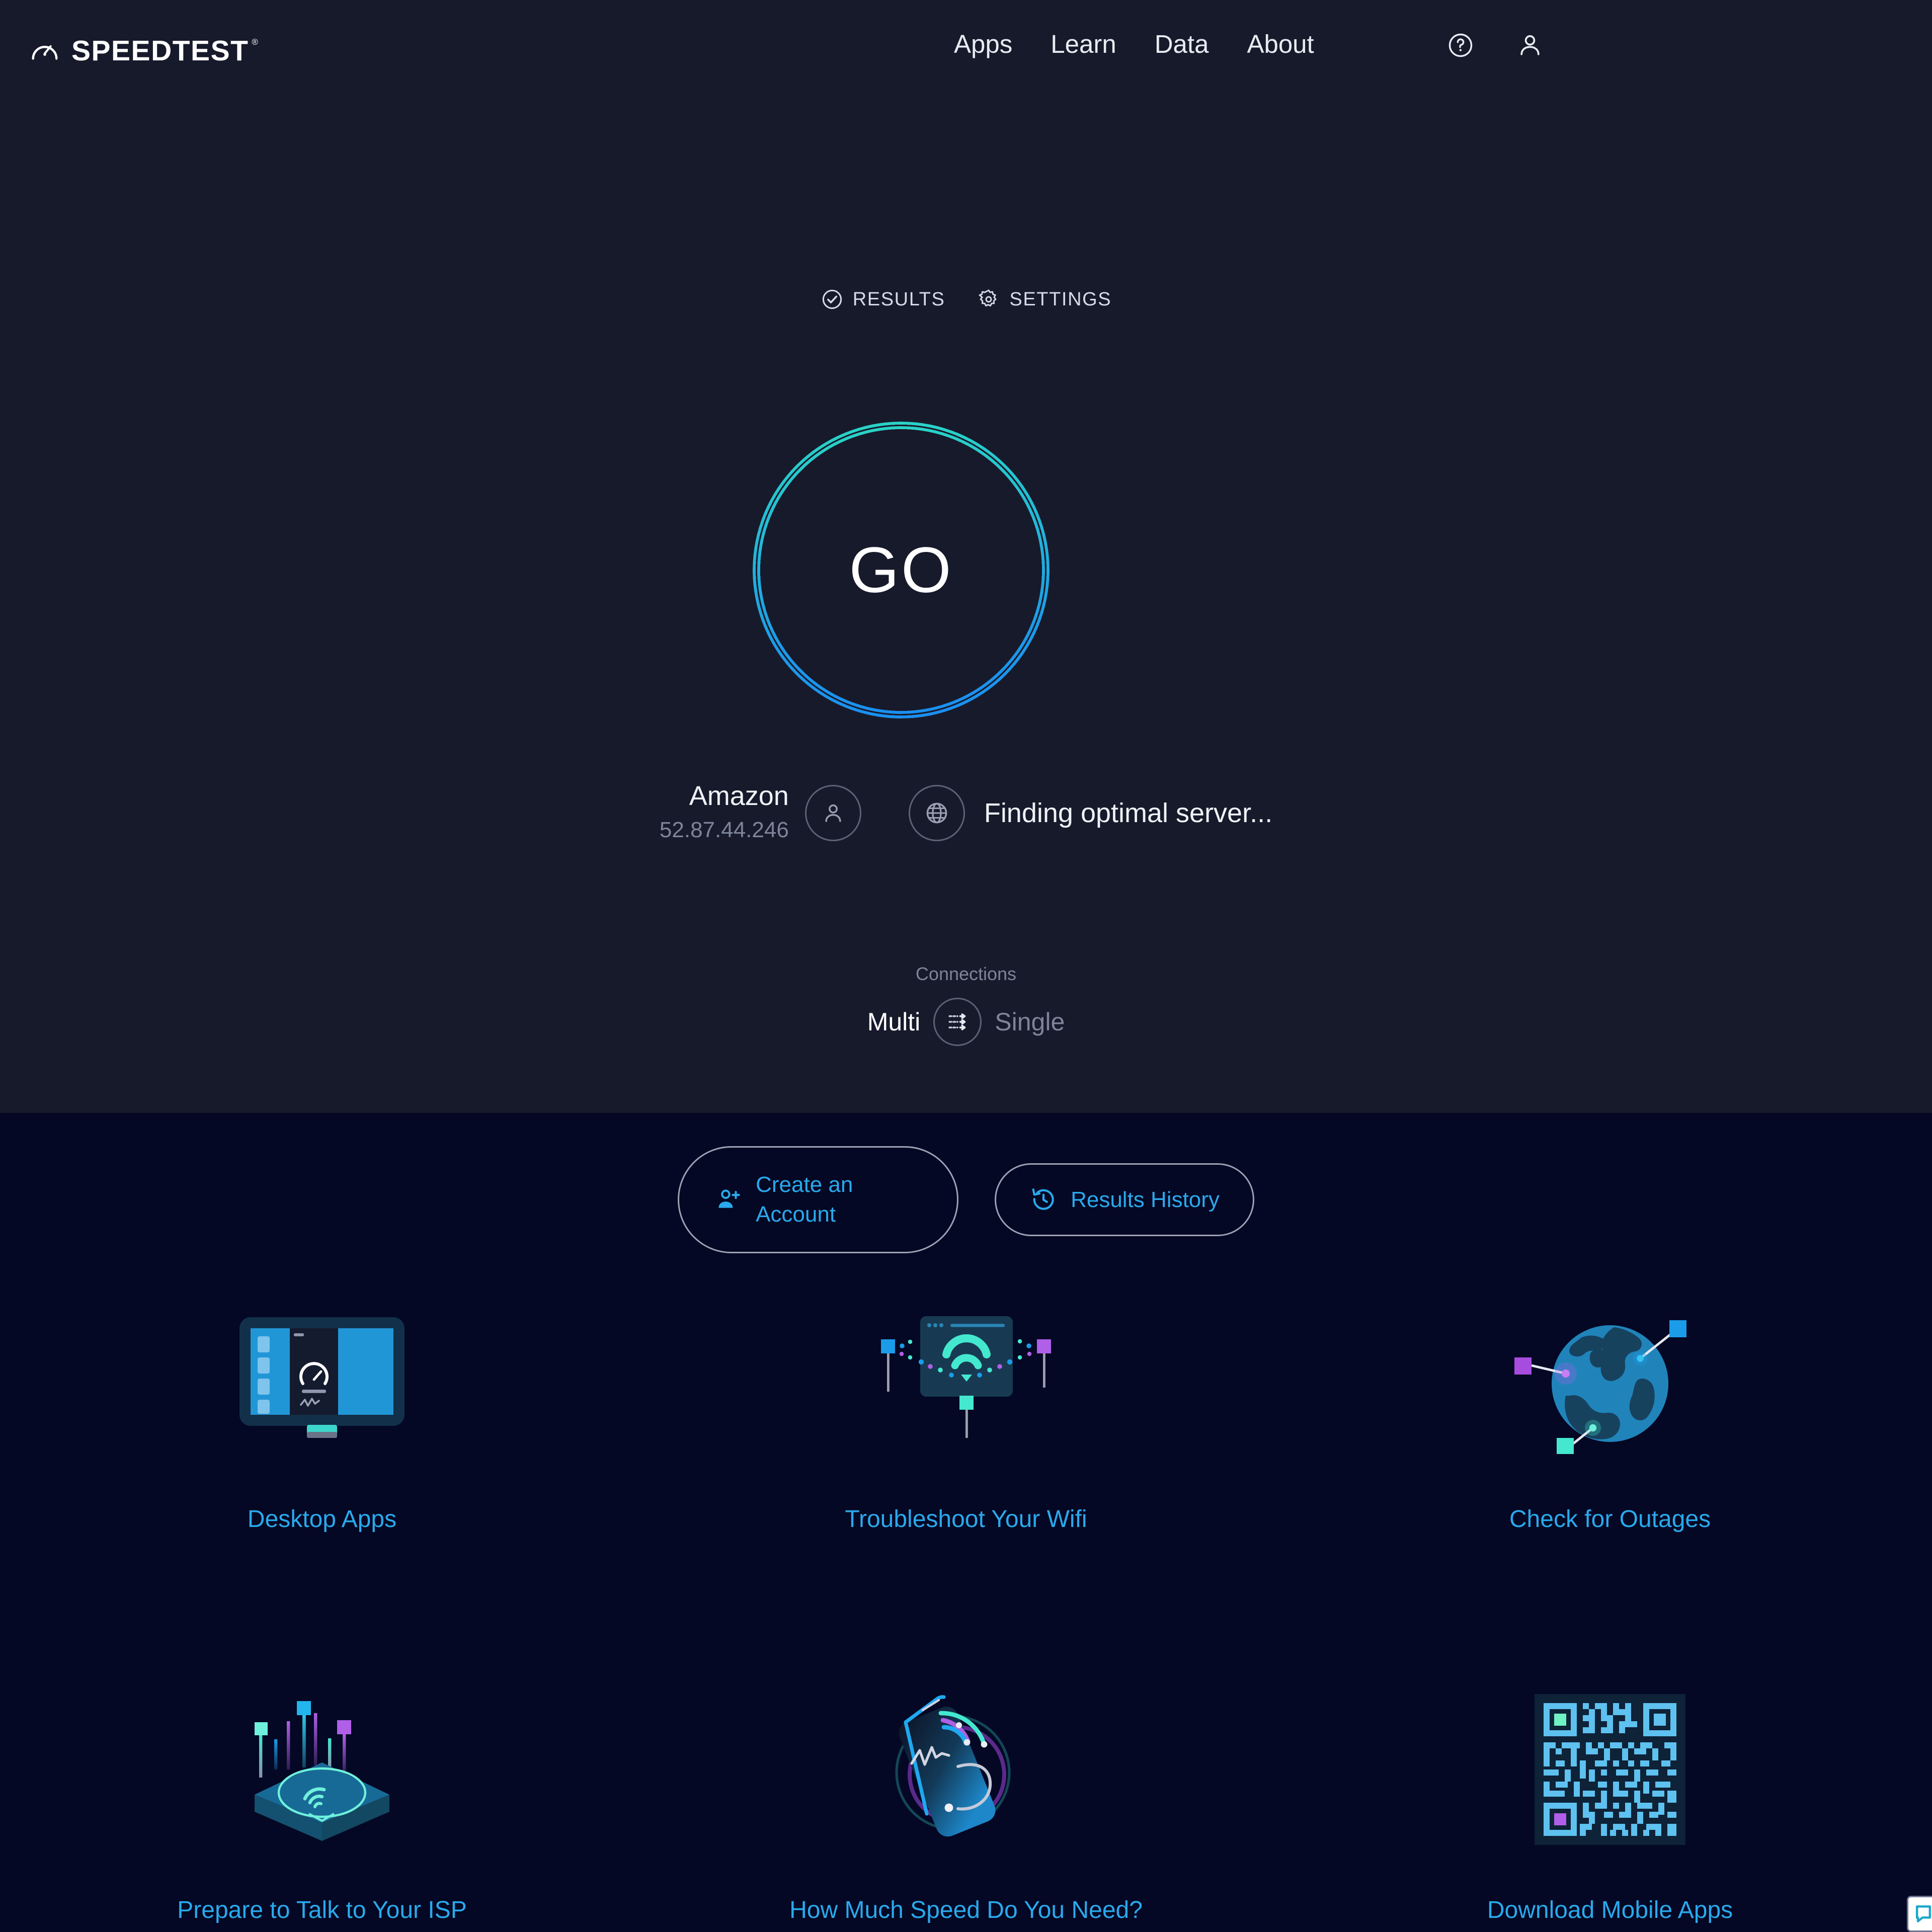 The height and width of the screenshot is (1932, 1932). Describe the element at coordinates (1610, 1378) in the screenshot. I see `globe-markers-icon` at that location.